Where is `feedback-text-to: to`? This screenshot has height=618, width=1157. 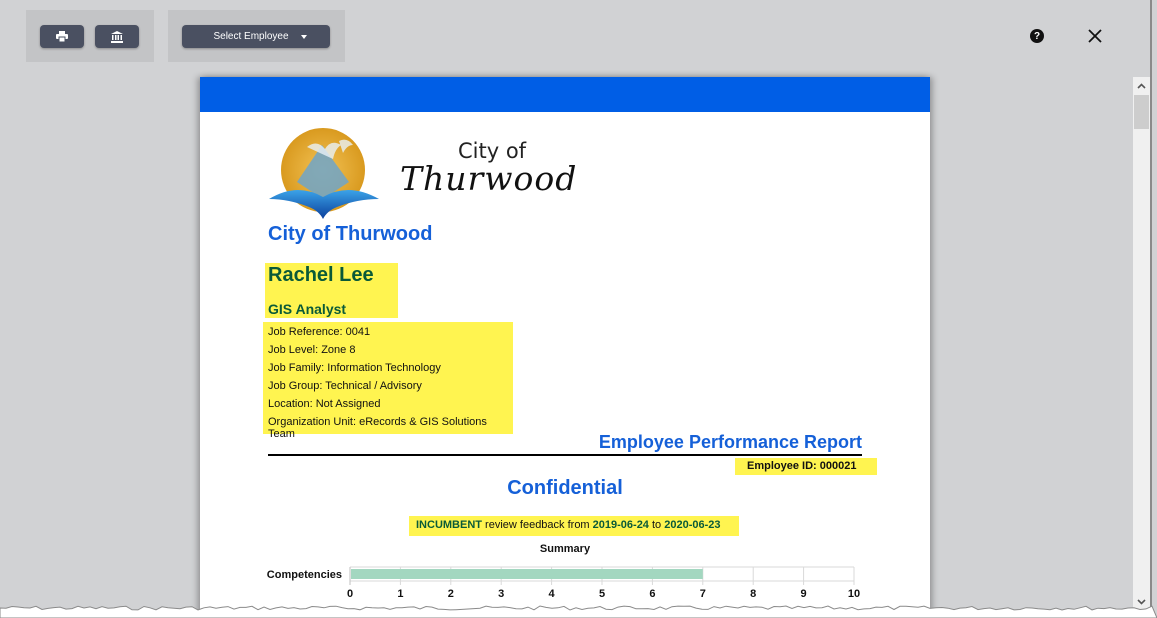 feedback-text-to: to is located at coordinates (656, 525).